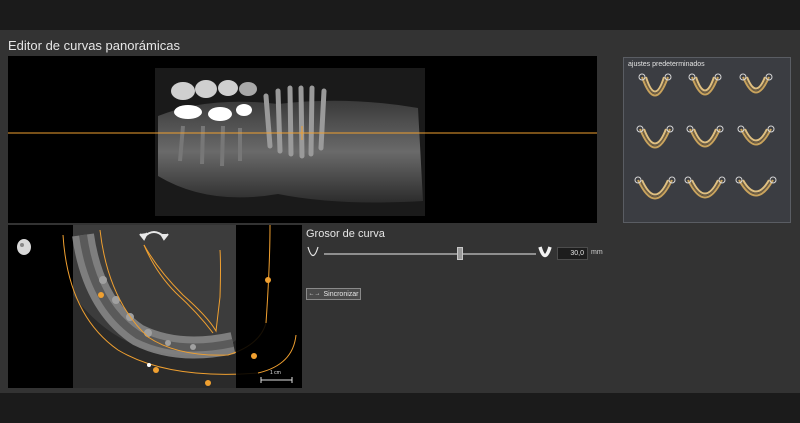 The image size is (800, 423). I want to click on sync-button: ←→ Sincronizar, so click(333, 294).